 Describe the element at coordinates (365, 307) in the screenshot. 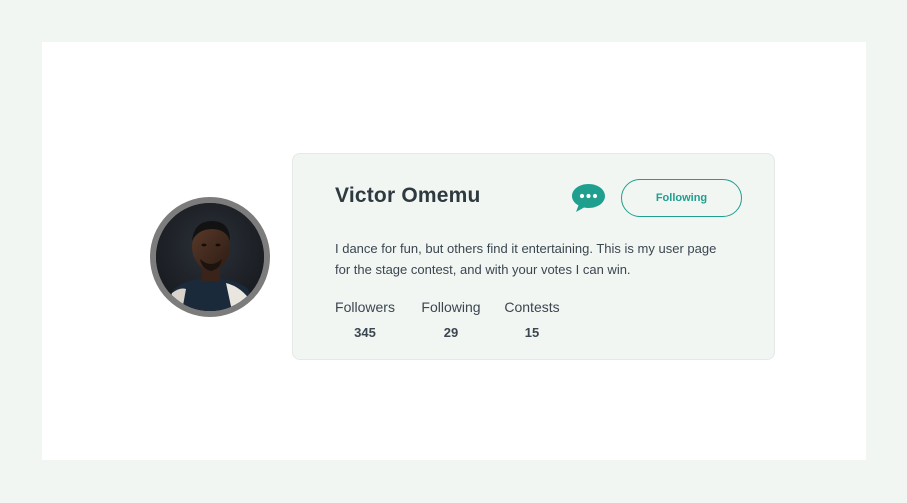

I see `stat-label: Followers` at that location.